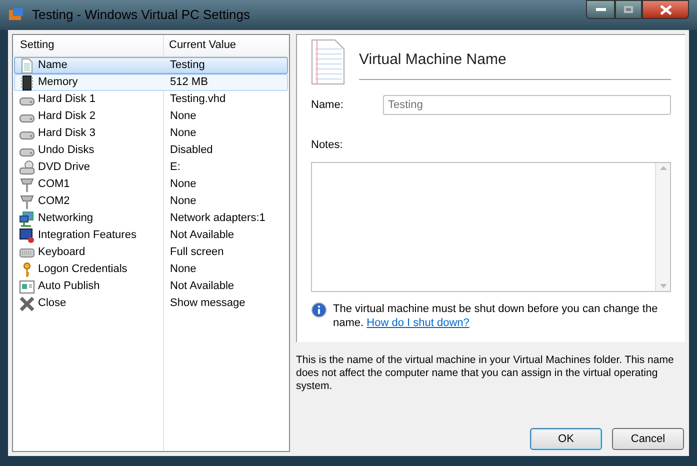 The width and height of the screenshot is (697, 466). Describe the element at coordinates (196, 252) in the screenshot. I see `setting-value: Full screen` at that location.